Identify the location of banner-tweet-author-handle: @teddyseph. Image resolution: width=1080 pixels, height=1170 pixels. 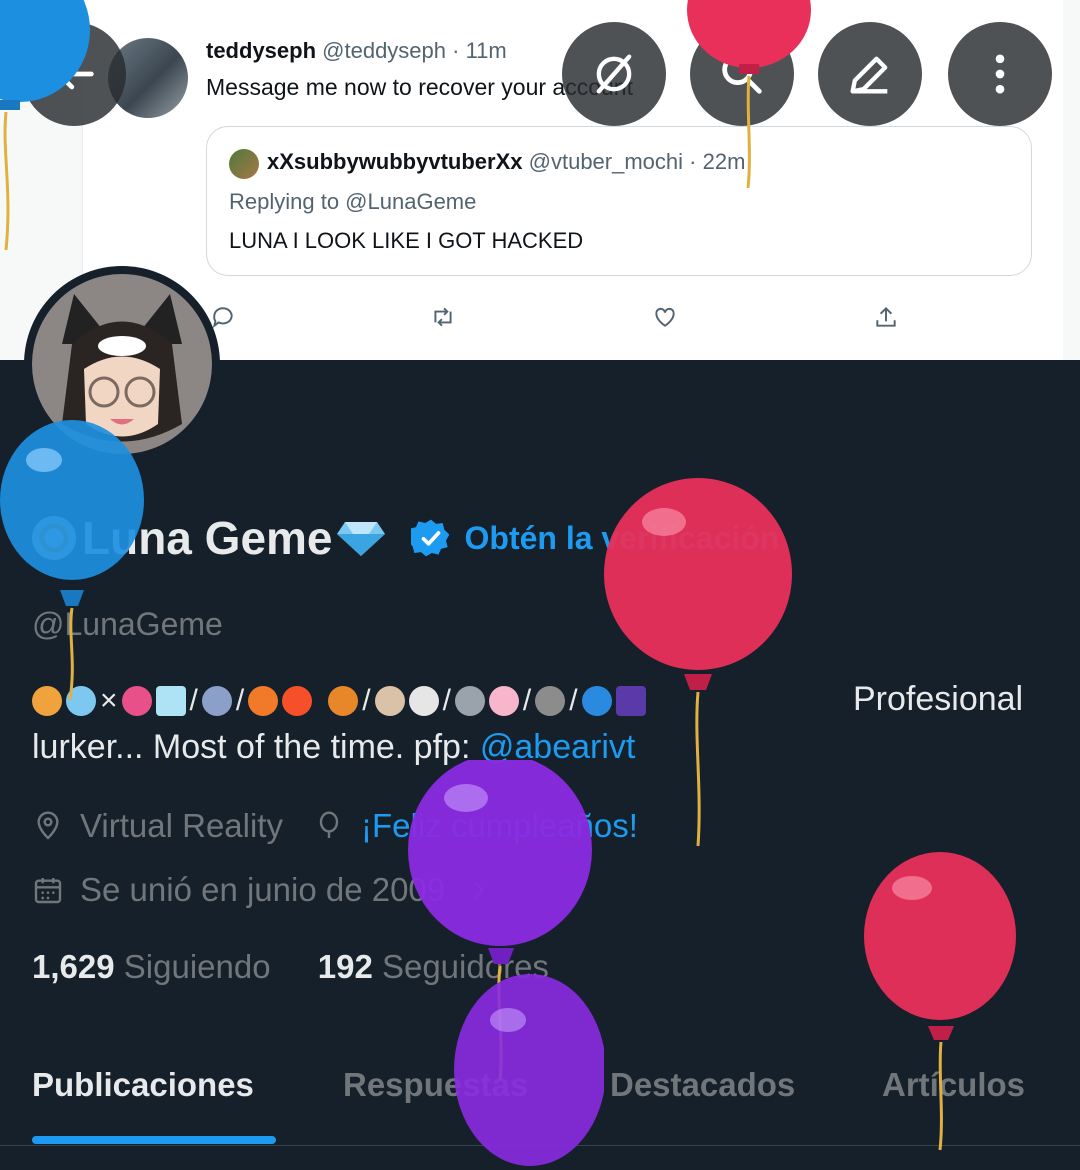
(384, 50).